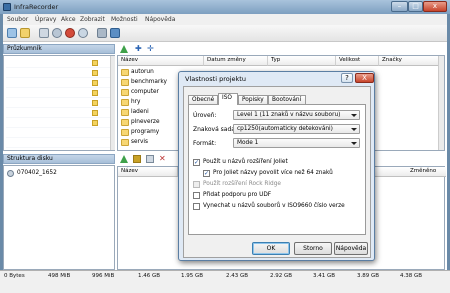 This screenshot has width=450, height=293. I want to click on tree-scrollbar, so click(112, 103).